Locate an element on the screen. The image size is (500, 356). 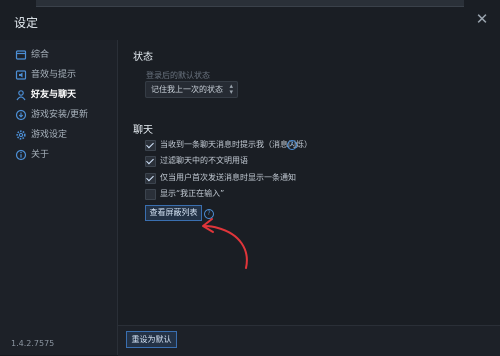
sidebar-item-about: 关于 is located at coordinates (58, 155).